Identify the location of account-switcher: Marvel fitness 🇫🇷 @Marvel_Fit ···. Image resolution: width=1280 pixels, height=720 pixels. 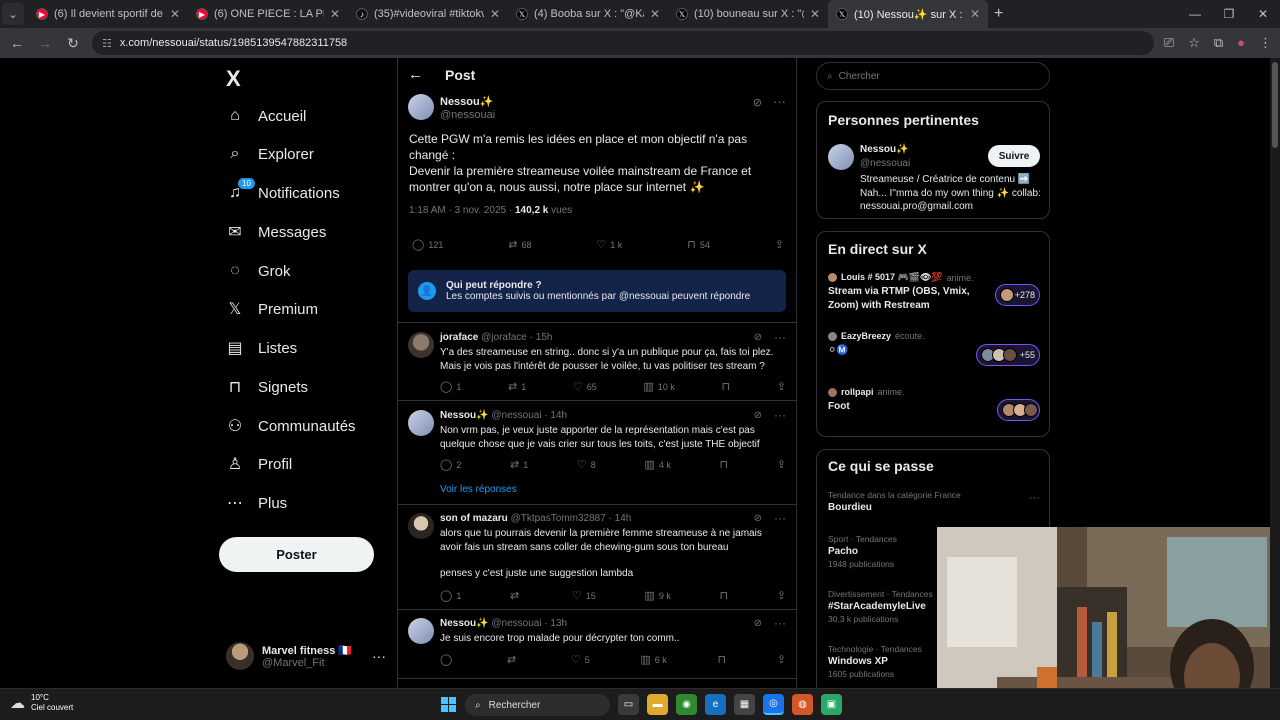
(306, 656).